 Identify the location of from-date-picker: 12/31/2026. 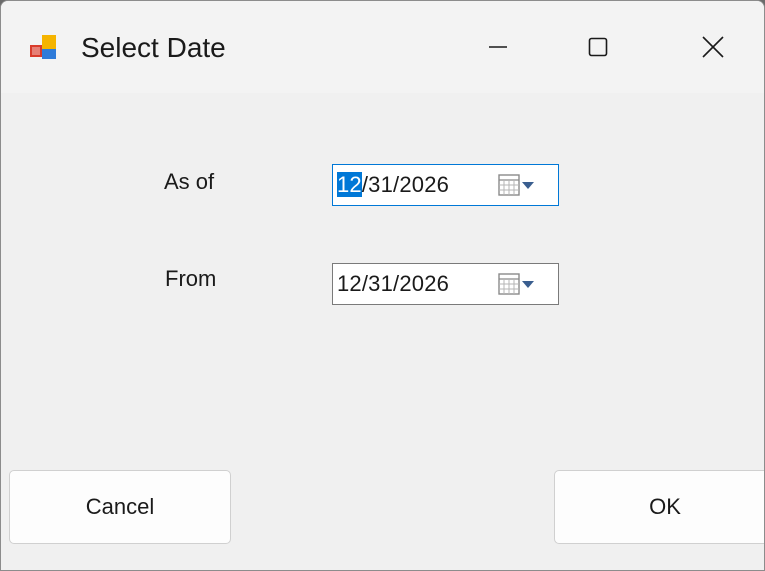
(445, 284).